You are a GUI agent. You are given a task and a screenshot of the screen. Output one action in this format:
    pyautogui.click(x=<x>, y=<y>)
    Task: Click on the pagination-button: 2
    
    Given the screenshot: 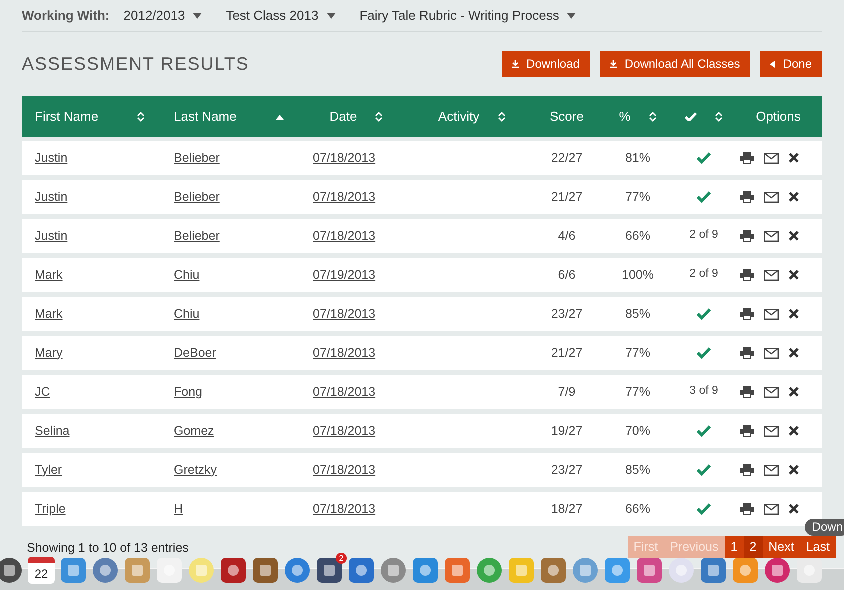 What is the action you would take?
    pyautogui.click(x=753, y=547)
    